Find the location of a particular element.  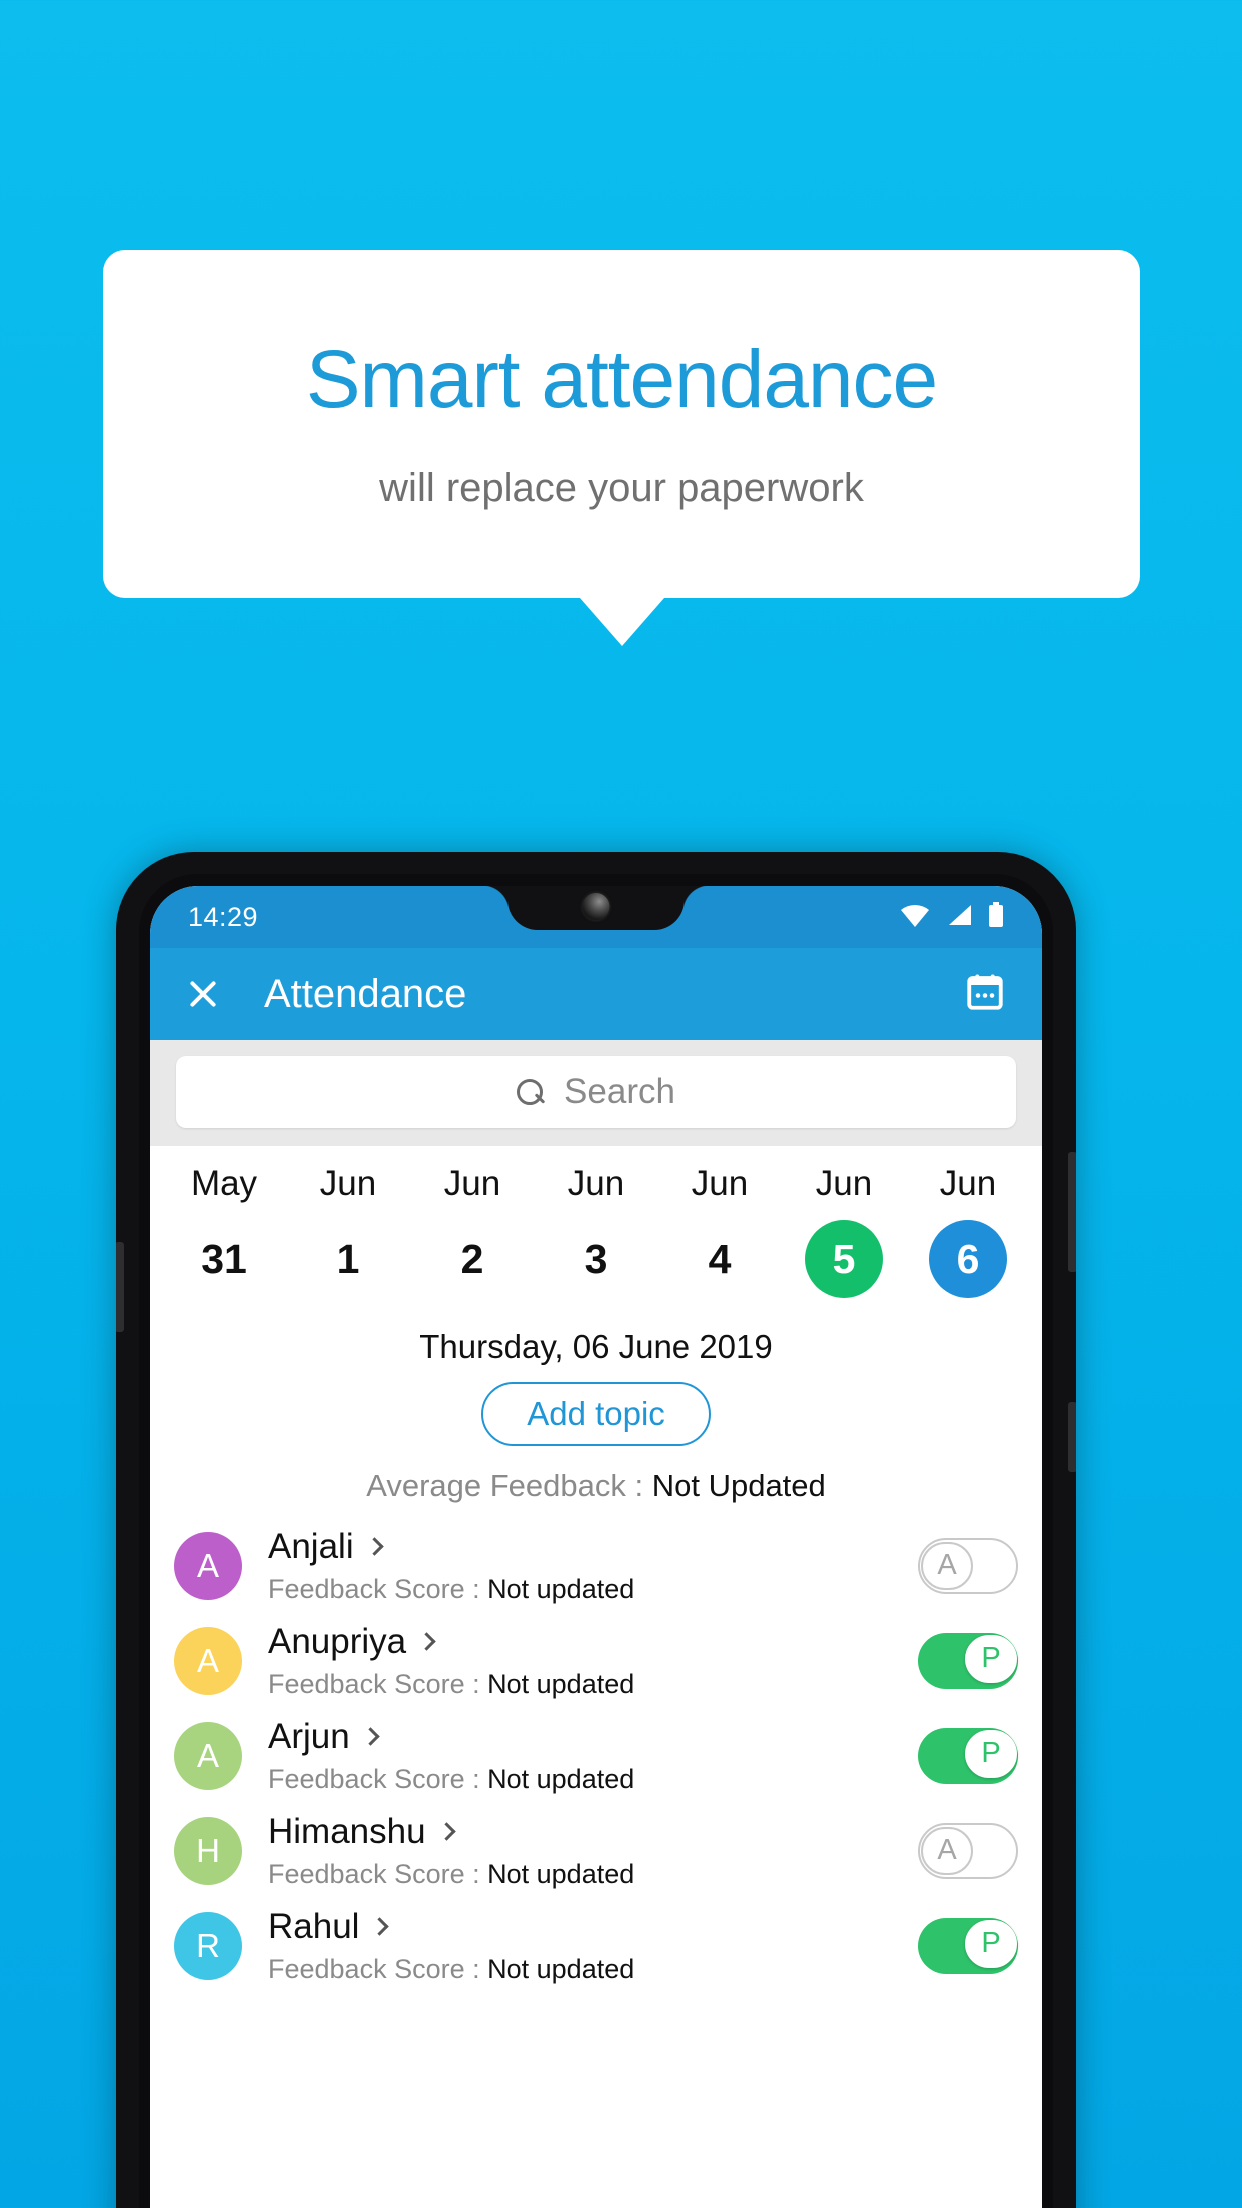

date-day-number: 5 is located at coordinates (844, 1259).